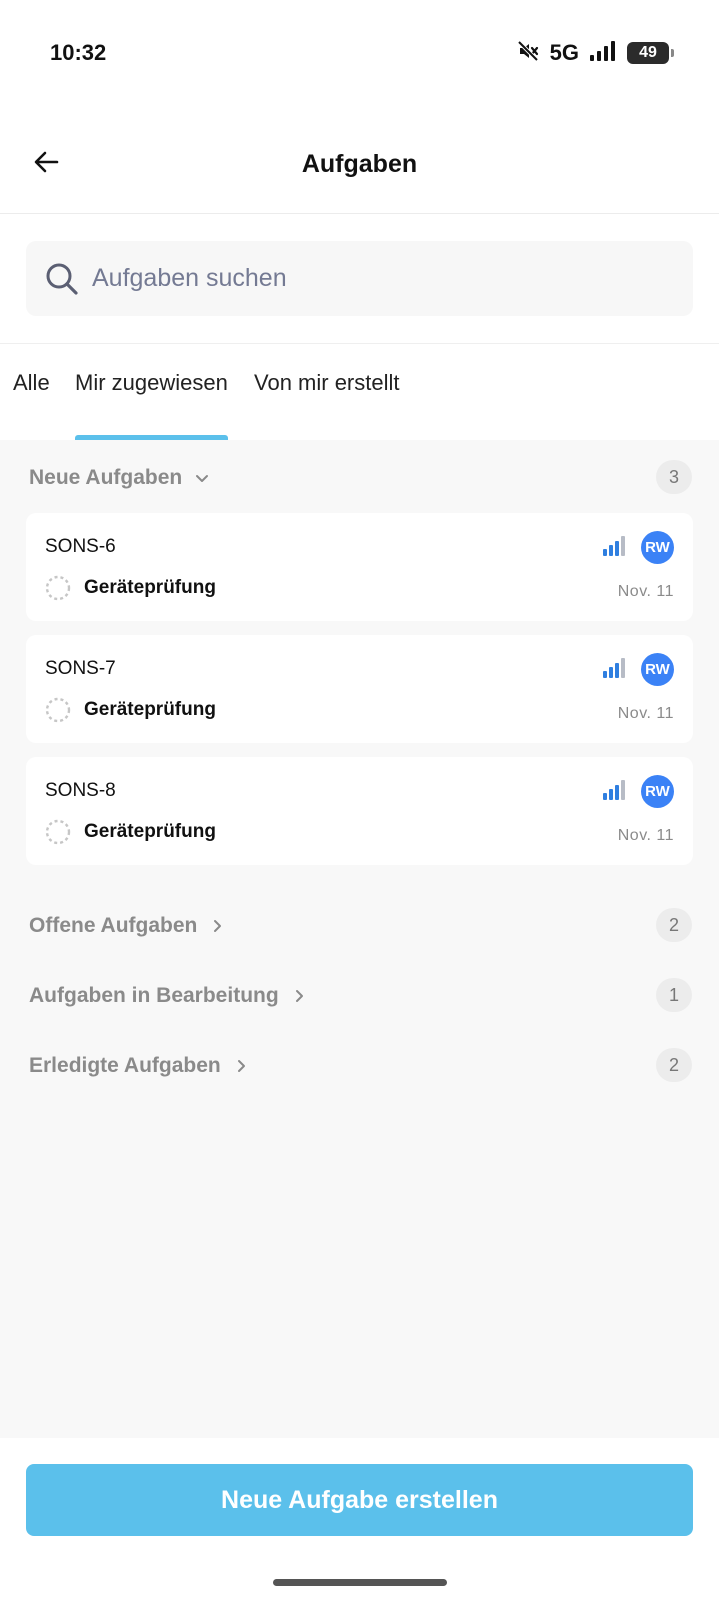 The width and height of the screenshot is (719, 1600). I want to click on task-card: SONS-6 Geräteprüfung RW Nov. 11, so click(359, 567).